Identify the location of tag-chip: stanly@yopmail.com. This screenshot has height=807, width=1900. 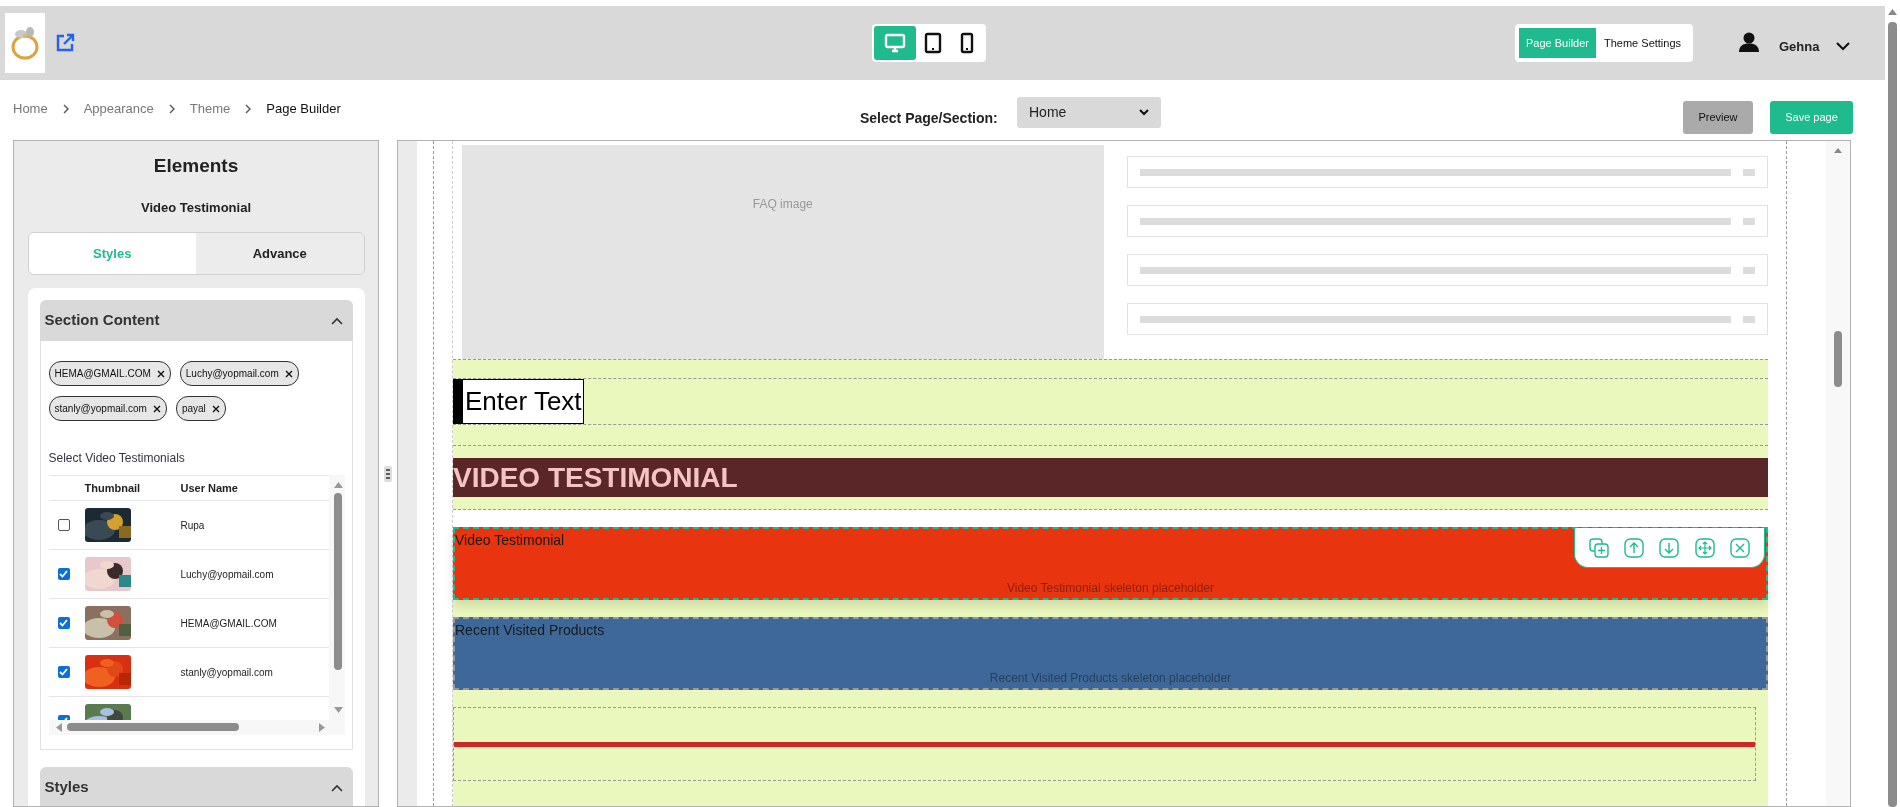
(107, 408).